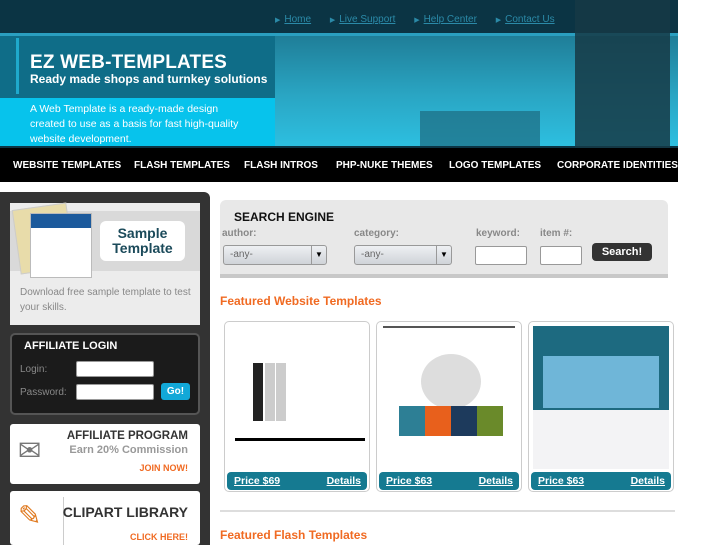 The height and width of the screenshot is (545, 727). I want to click on search-title: SEARCH ENGINE, so click(284, 217).